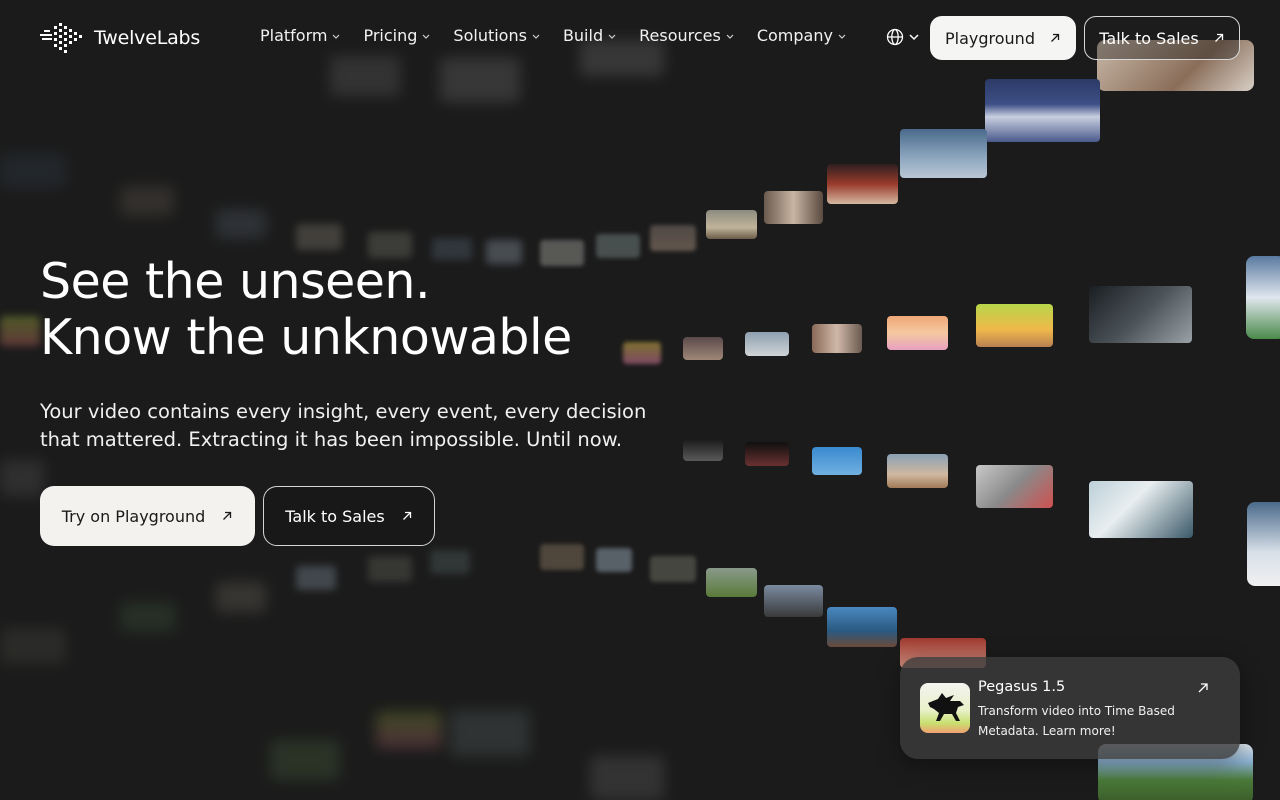 This screenshot has height=800, width=1280. I want to click on menu-item-company: Company, so click(802, 35).